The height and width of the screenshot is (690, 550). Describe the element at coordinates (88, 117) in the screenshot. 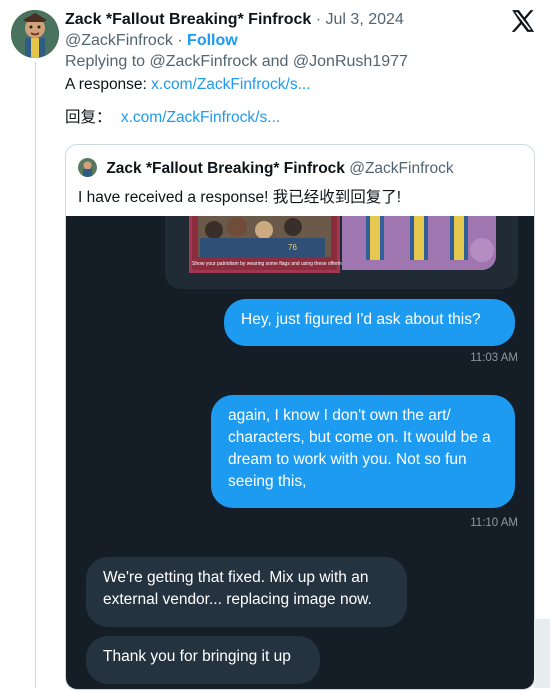

I see `cn-label: 回复：` at that location.